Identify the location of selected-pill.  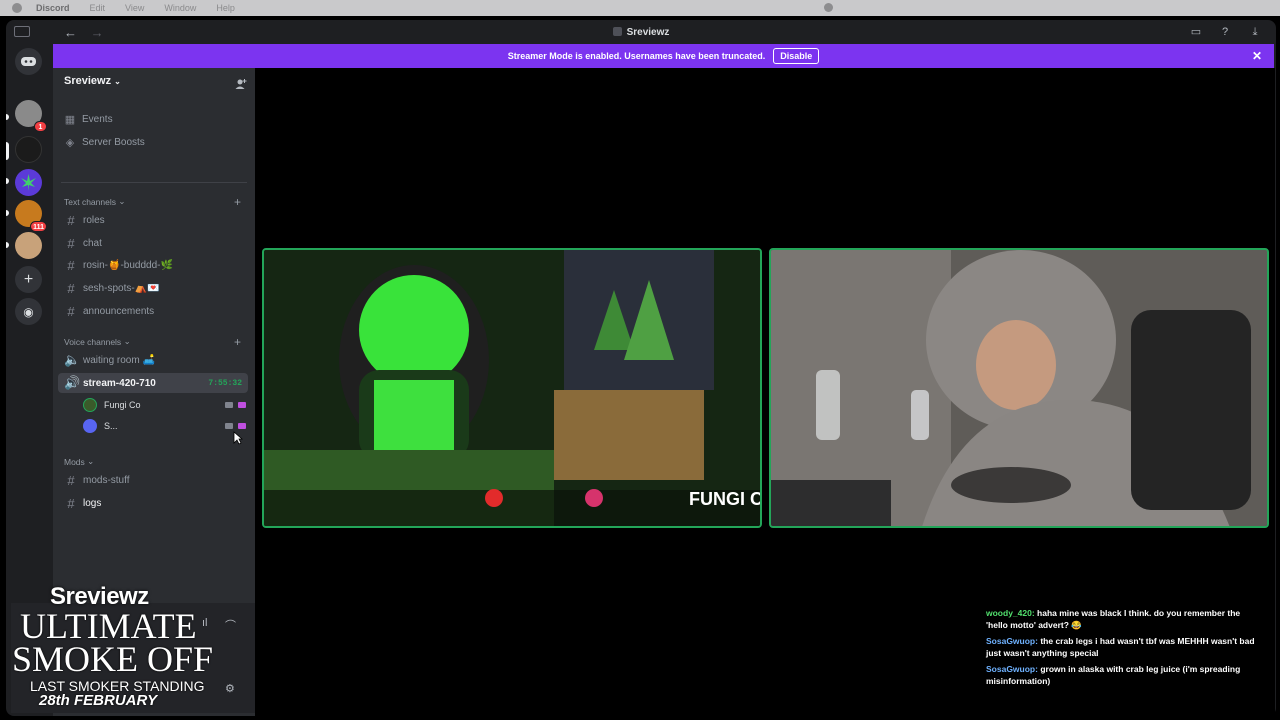
(7, 151).